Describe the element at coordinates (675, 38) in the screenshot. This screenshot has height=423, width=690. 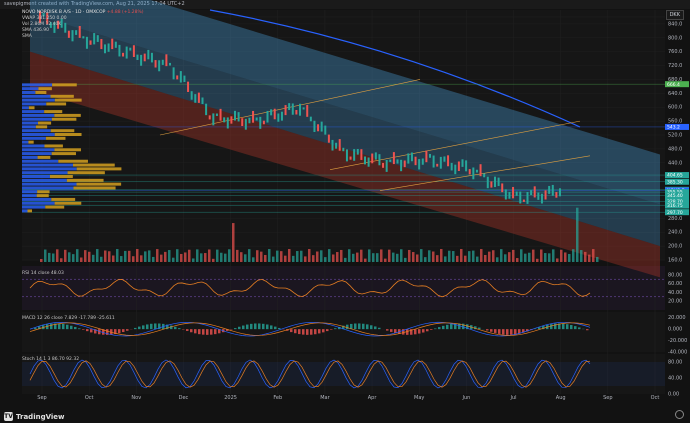
I see `price-tick: 800.0` at that location.